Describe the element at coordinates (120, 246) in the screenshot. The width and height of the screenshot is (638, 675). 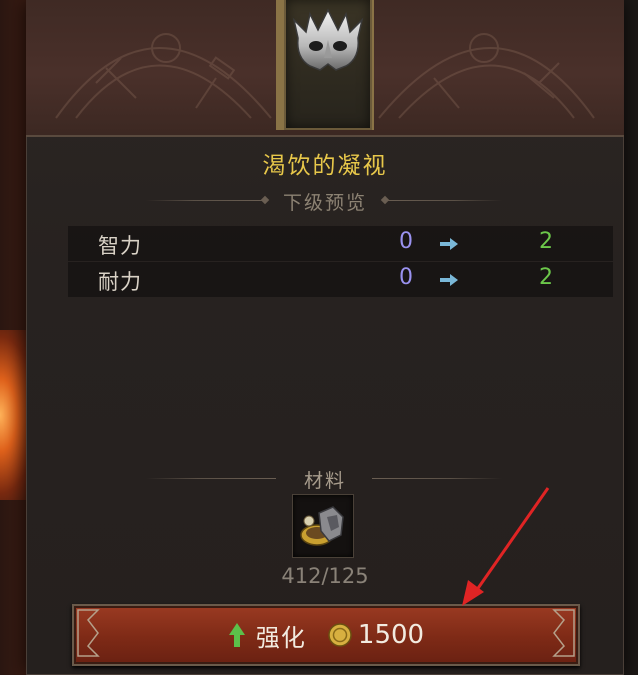
I see `stat-label: 智力` at that location.